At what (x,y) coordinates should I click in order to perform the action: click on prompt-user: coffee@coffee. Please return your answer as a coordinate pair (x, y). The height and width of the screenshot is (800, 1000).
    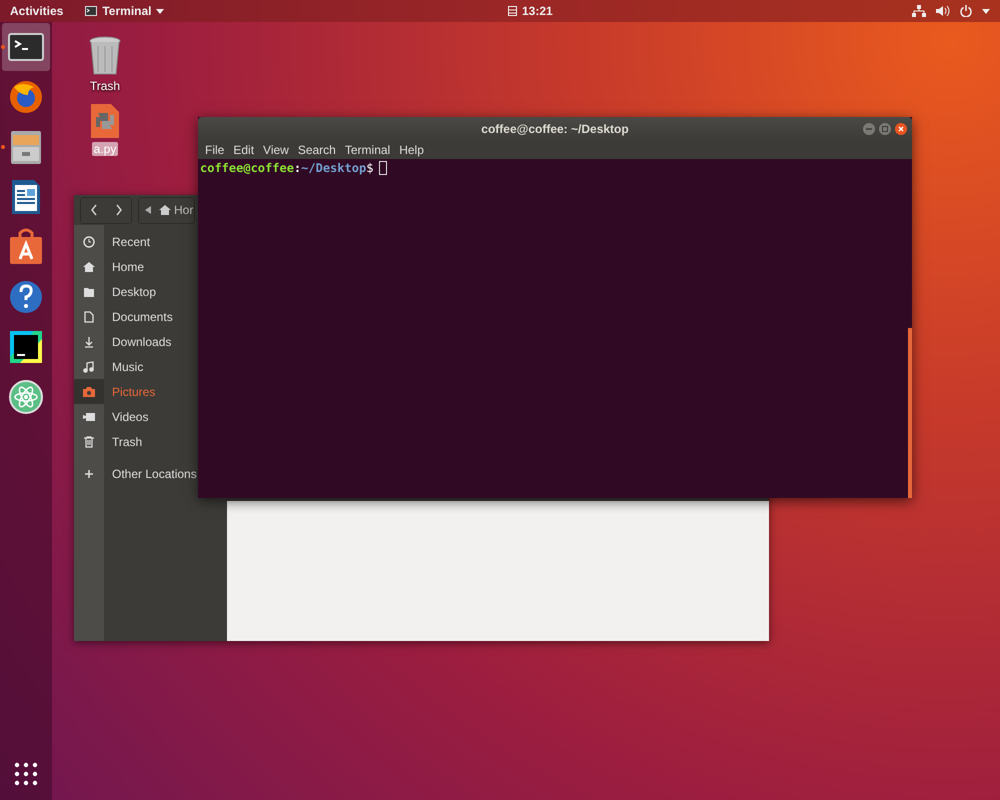
    Looking at the image, I should click on (247, 168).